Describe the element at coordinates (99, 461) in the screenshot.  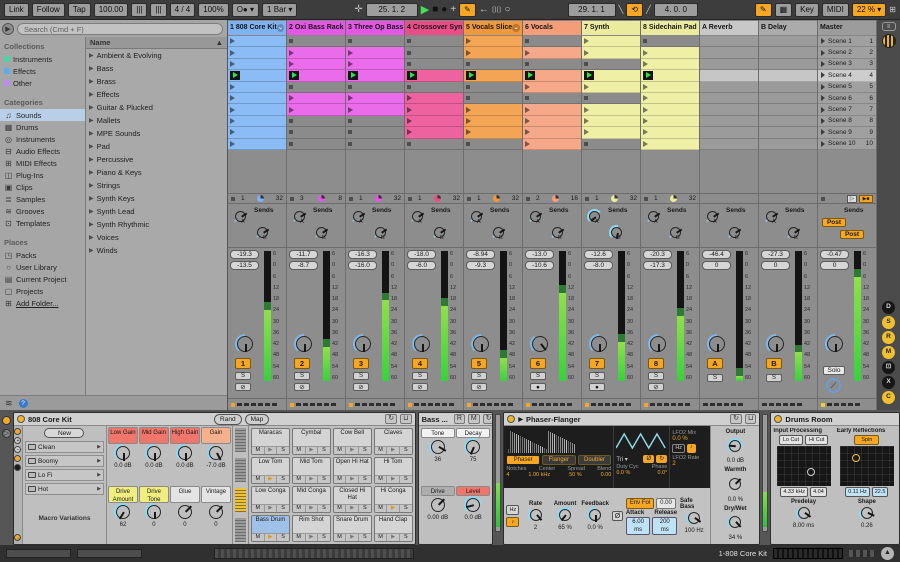
I see `recall-play-icon: ▶` at that location.